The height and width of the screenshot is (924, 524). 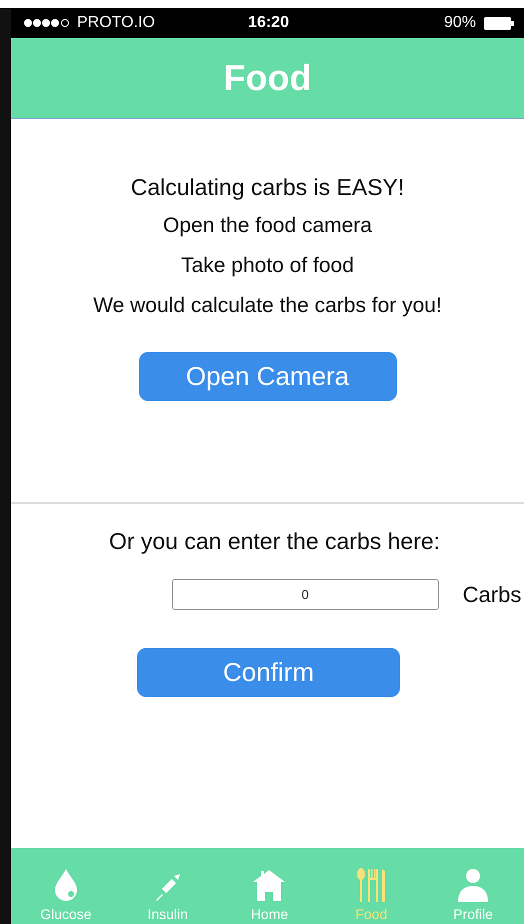 What do you see at coordinates (116, 23) in the screenshot?
I see `carrier-name: PROTO.IO` at bounding box center [116, 23].